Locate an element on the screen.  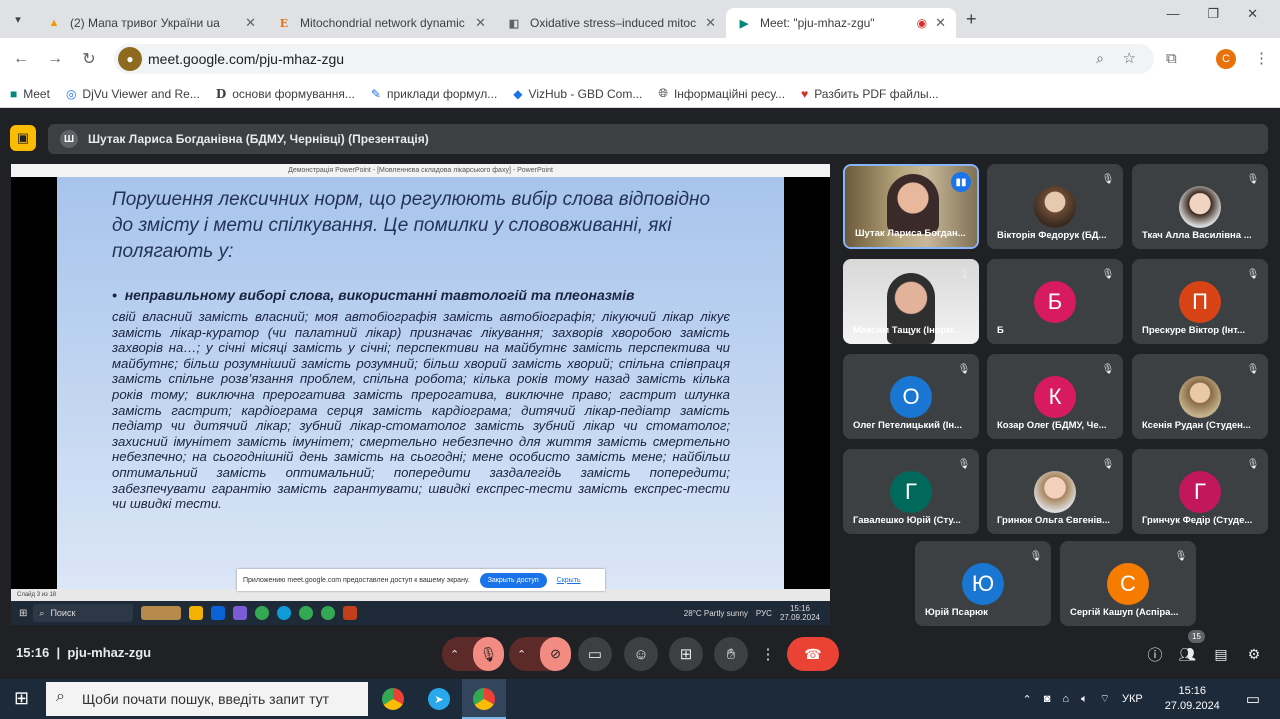
present-icon: ⊞ is located at coordinates (686, 654).